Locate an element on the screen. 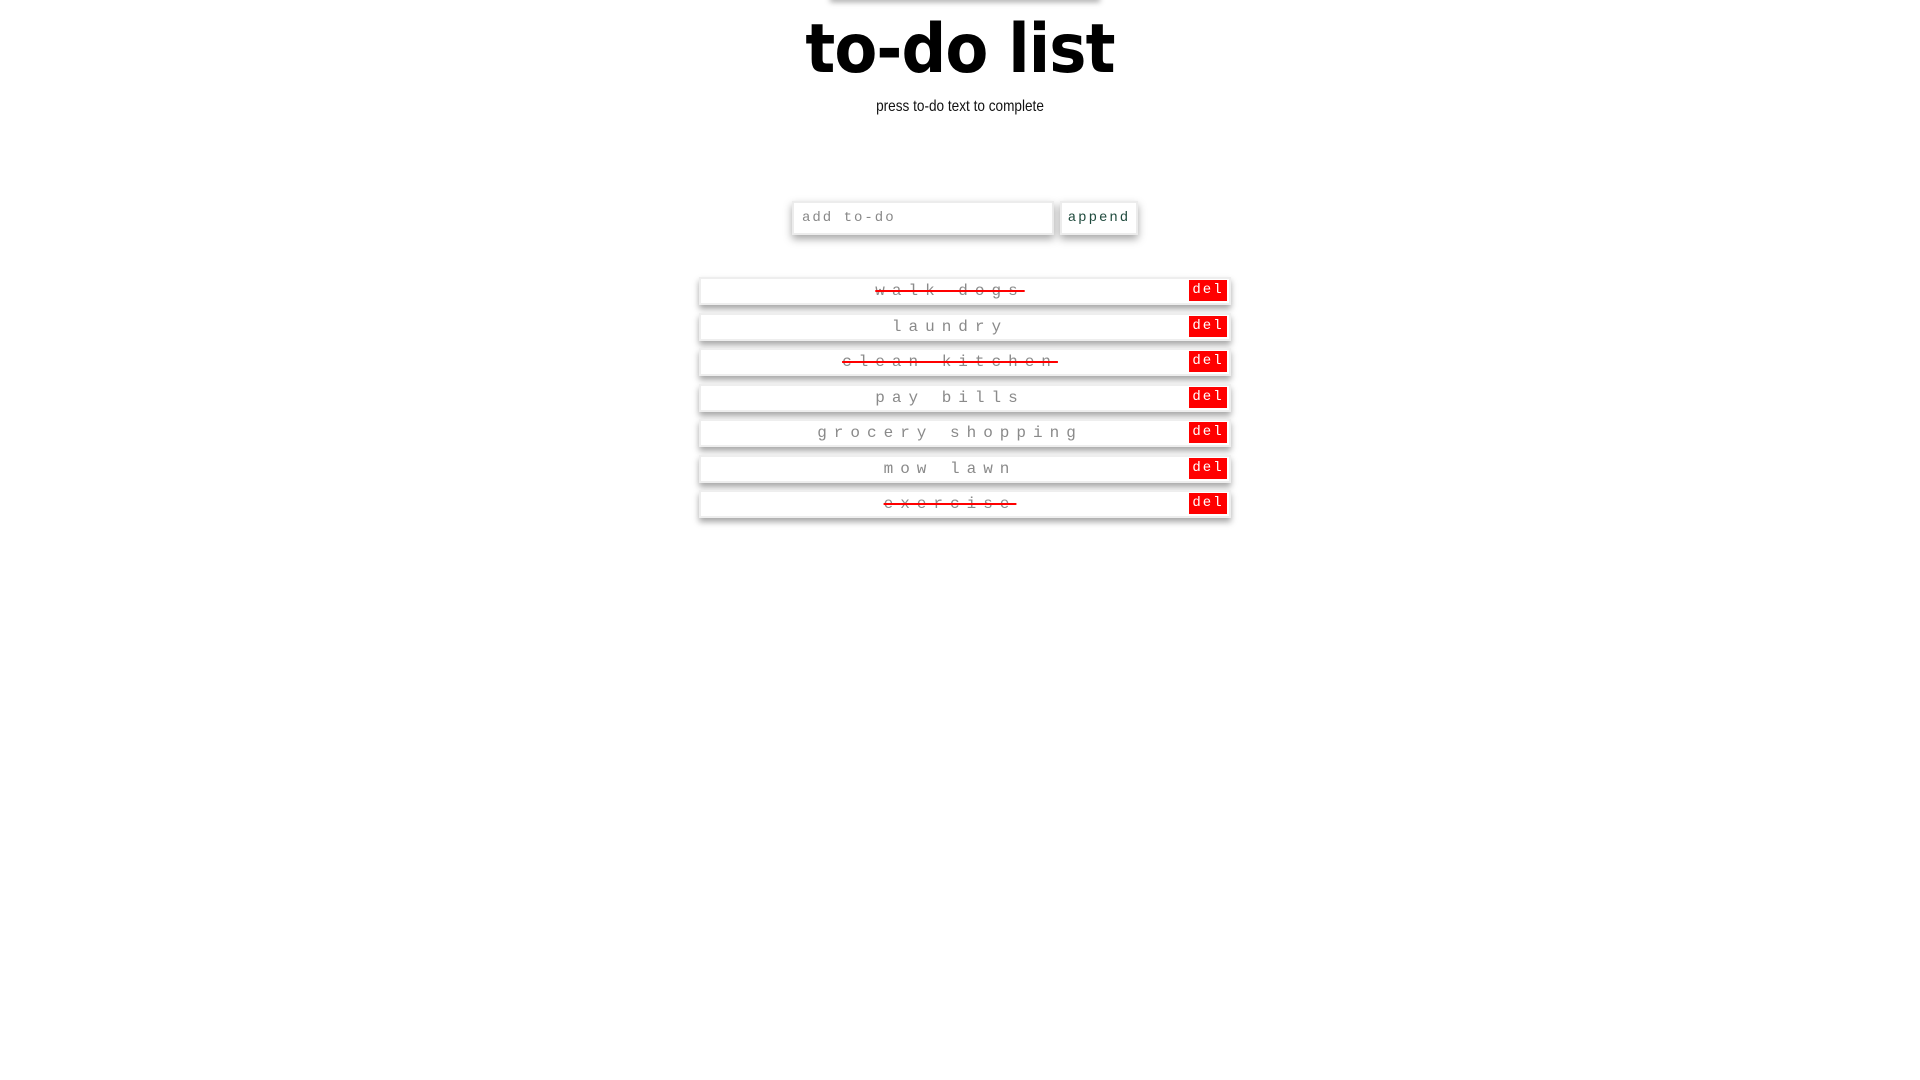  todo-text: exercise is located at coordinates (965, 504).